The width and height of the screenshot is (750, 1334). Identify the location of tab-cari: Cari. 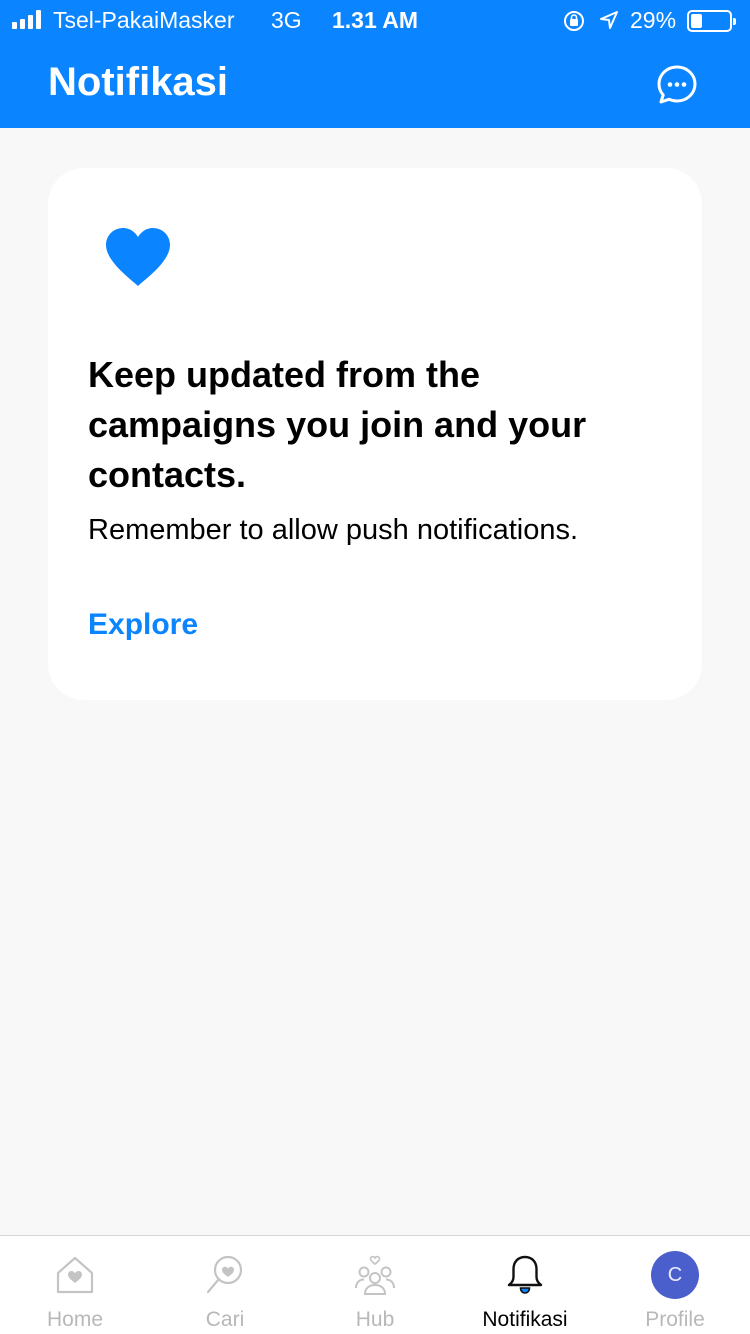
(225, 1285).